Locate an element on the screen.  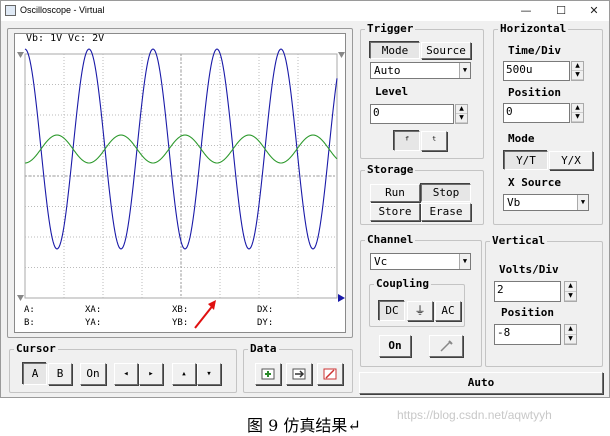
trigger-level-input: 0 is located at coordinates (412, 114).